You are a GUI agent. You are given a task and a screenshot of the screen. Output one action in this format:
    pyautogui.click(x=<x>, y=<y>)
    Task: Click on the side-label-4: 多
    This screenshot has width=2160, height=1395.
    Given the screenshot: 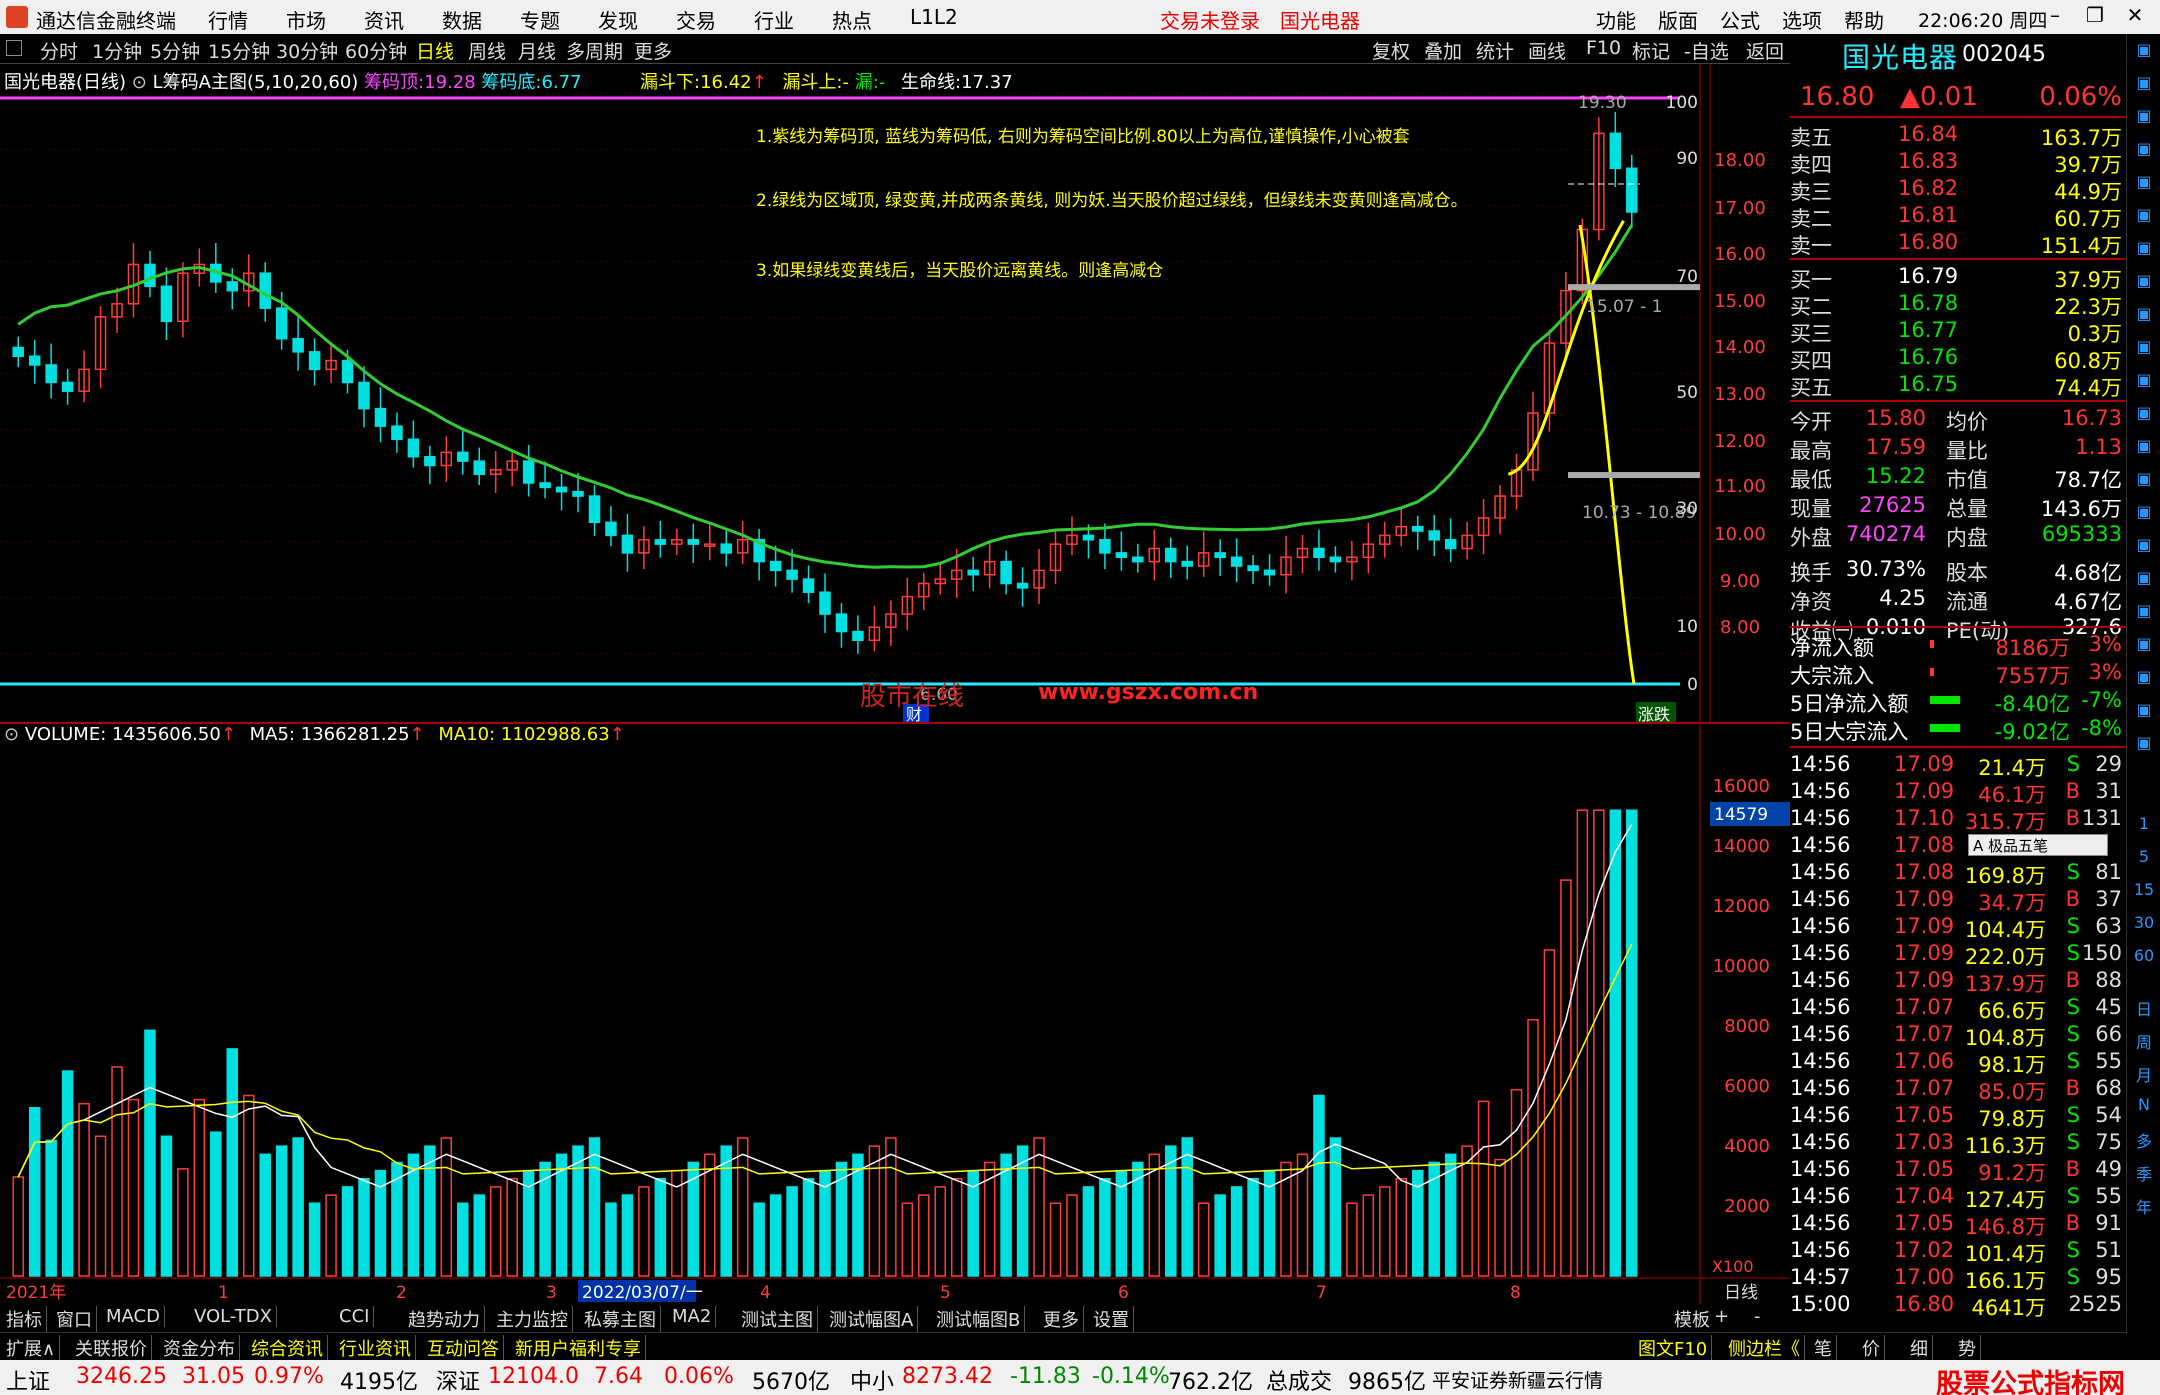 What is the action you would take?
    pyautogui.click(x=2144, y=1139)
    